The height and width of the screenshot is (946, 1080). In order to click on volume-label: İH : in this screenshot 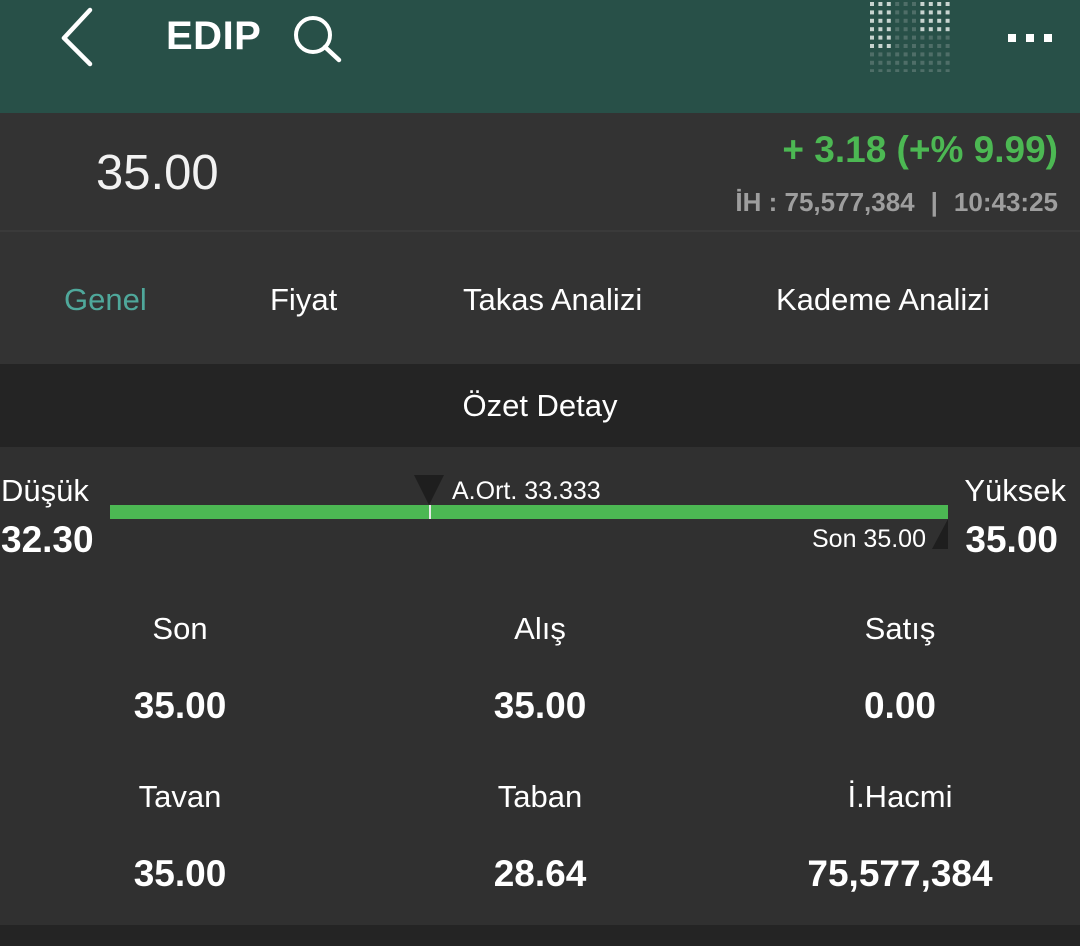, I will do `click(756, 202)`.